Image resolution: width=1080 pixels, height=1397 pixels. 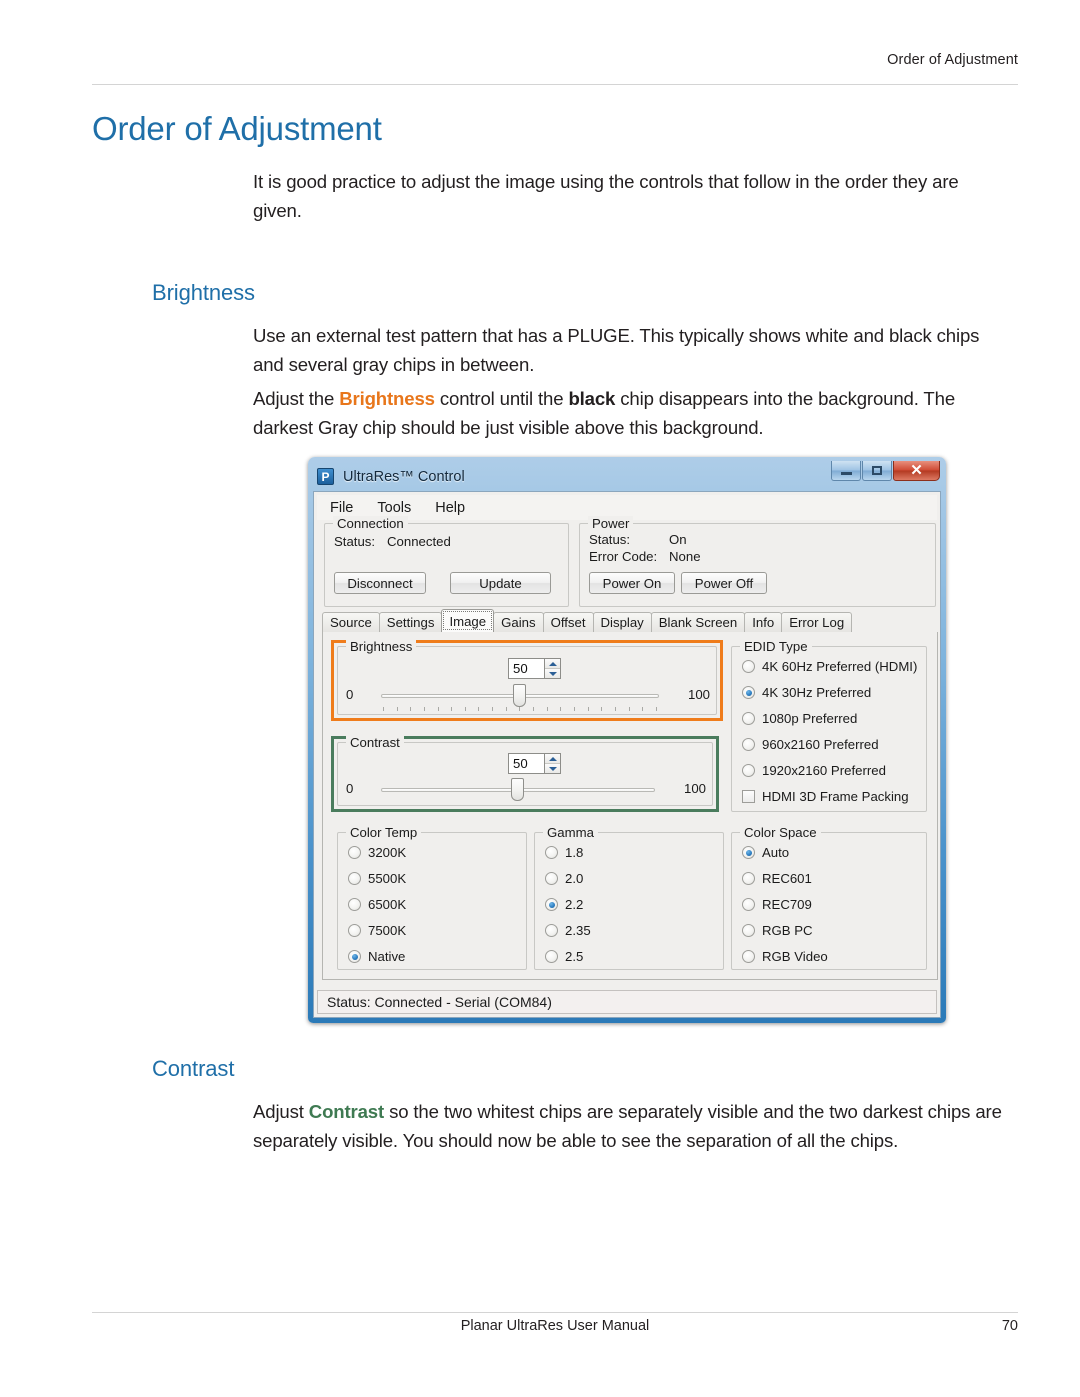 What do you see at coordinates (519, 695) in the screenshot?
I see `brightness-slider-thumb` at bounding box center [519, 695].